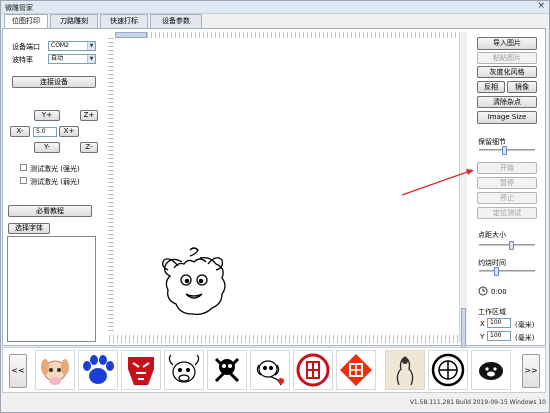 The image size is (550, 413). I want to click on port-value: COM2, so click(60, 45).